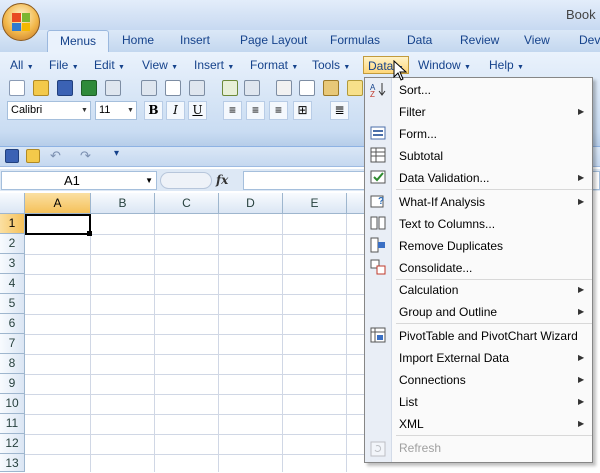 The width and height of the screenshot is (600, 473). Describe the element at coordinates (113, 88) in the screenshot. I see `permission-icon` at that location.